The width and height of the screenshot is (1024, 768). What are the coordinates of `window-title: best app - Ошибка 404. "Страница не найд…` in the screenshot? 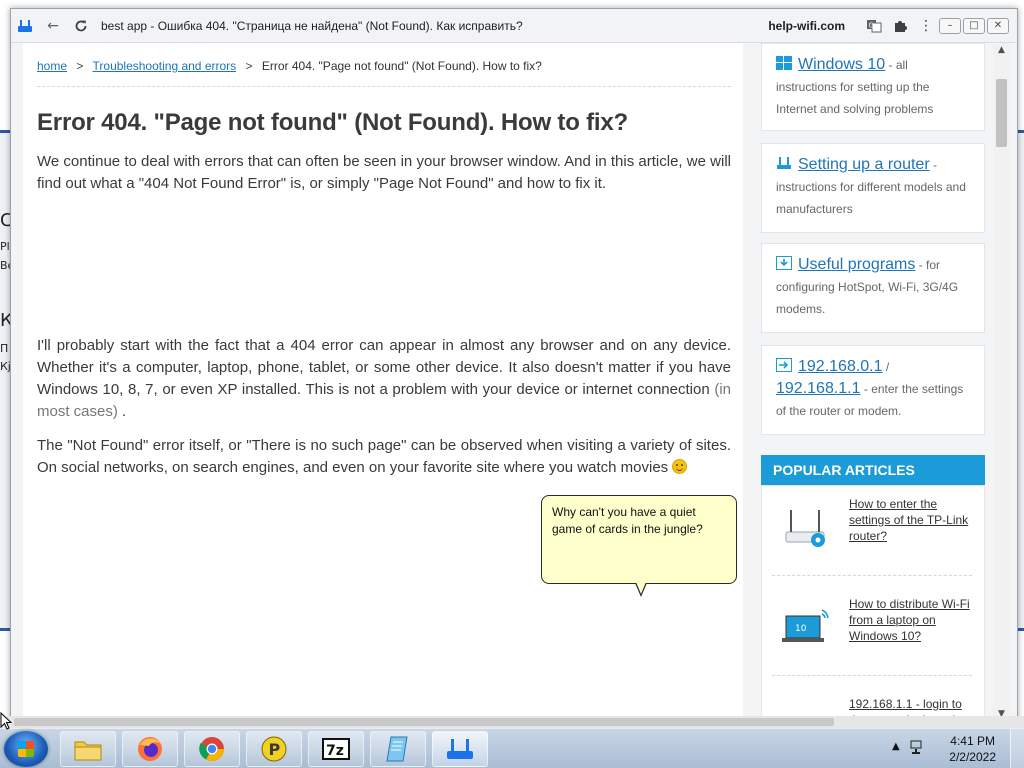 It's located at (312, 25).